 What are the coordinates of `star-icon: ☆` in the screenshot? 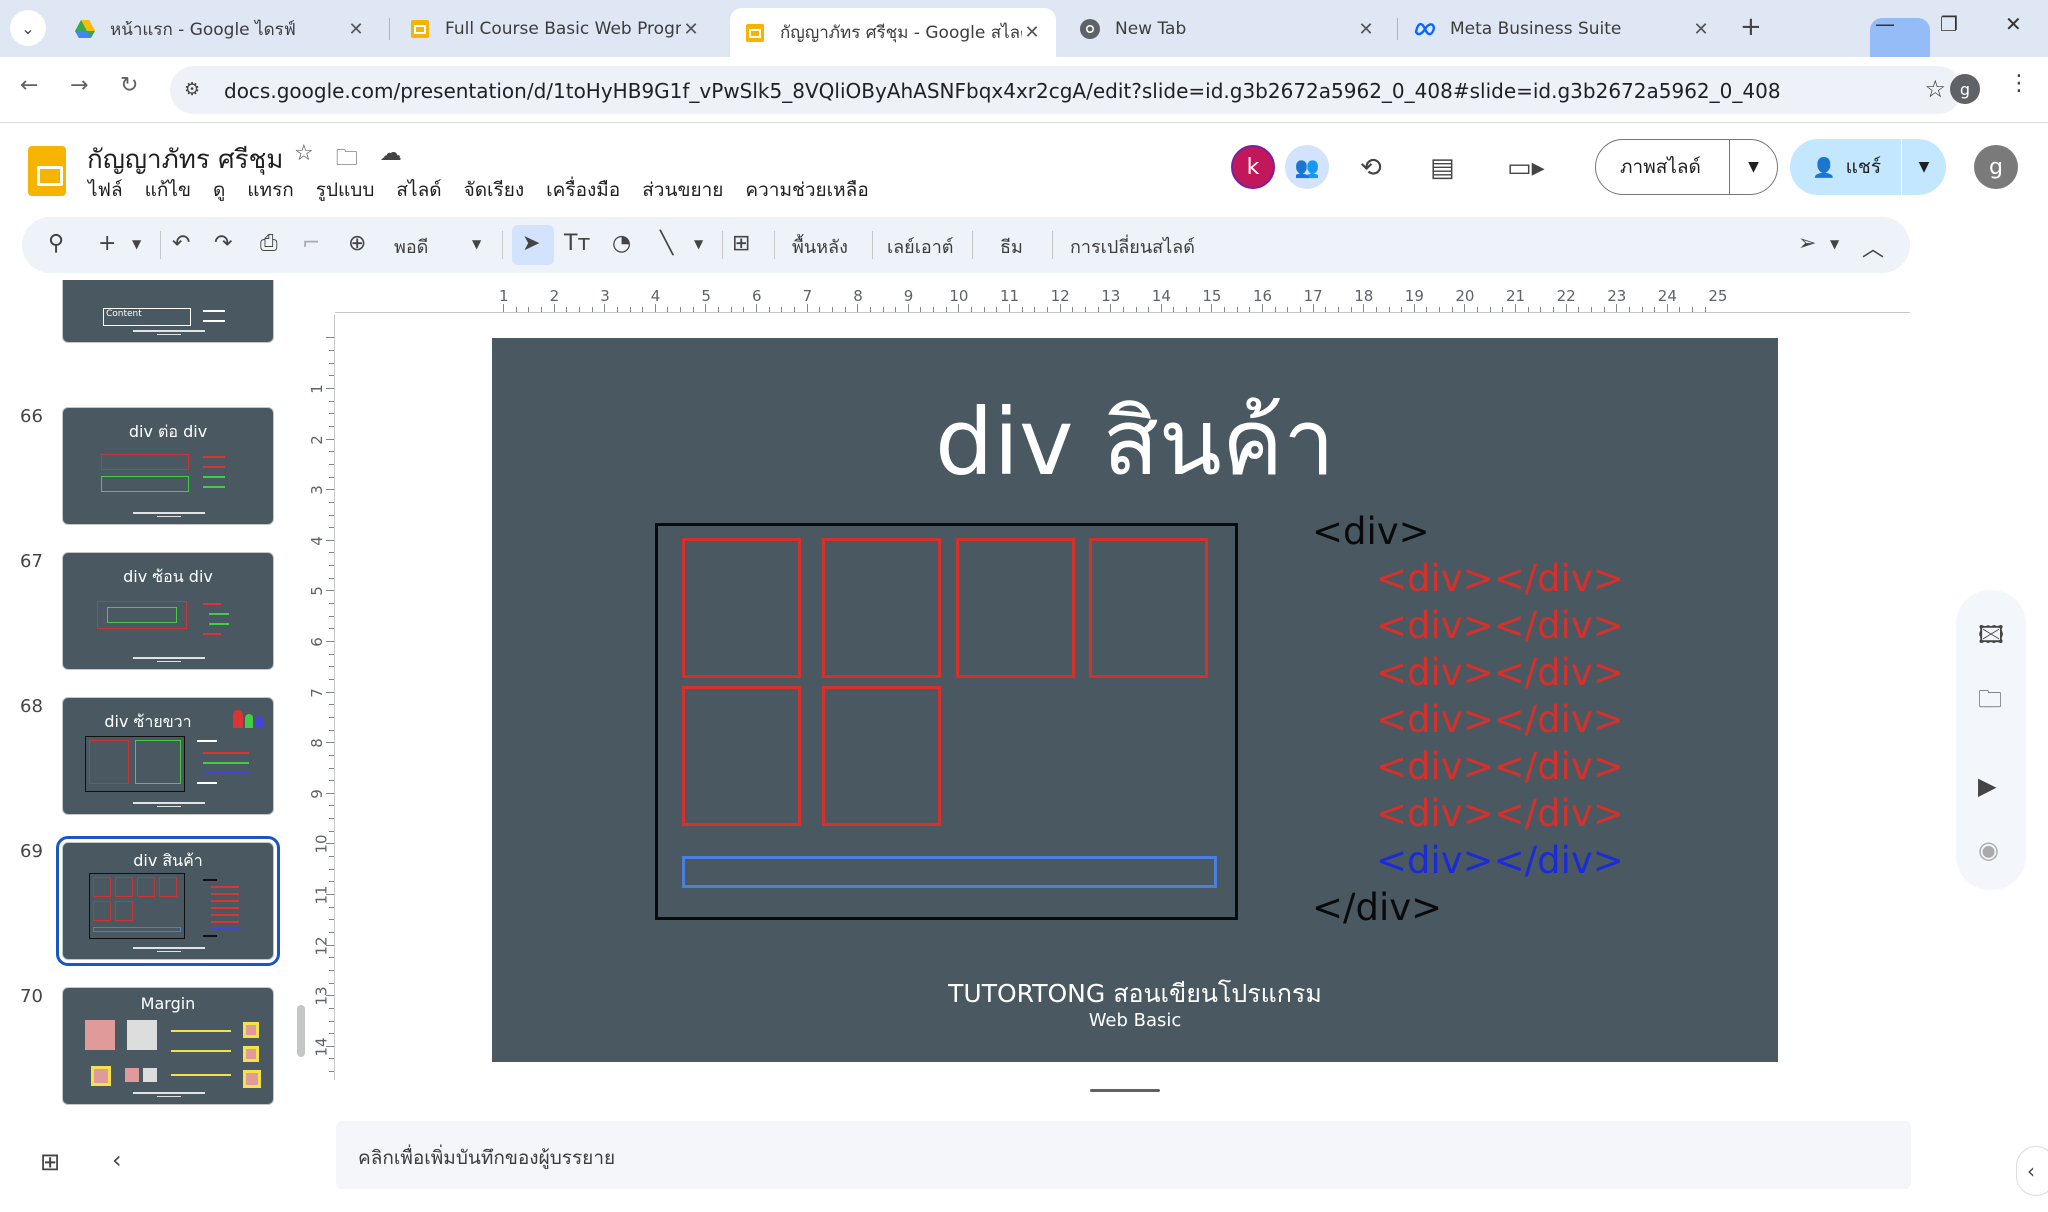 It's located at (304, 160).